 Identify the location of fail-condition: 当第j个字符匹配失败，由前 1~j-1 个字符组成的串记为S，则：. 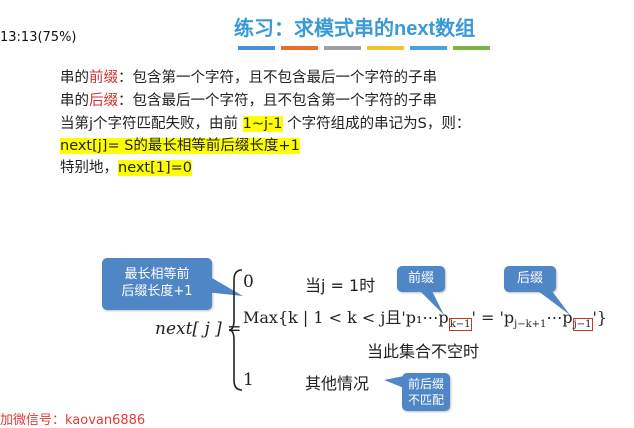
(265, 122).